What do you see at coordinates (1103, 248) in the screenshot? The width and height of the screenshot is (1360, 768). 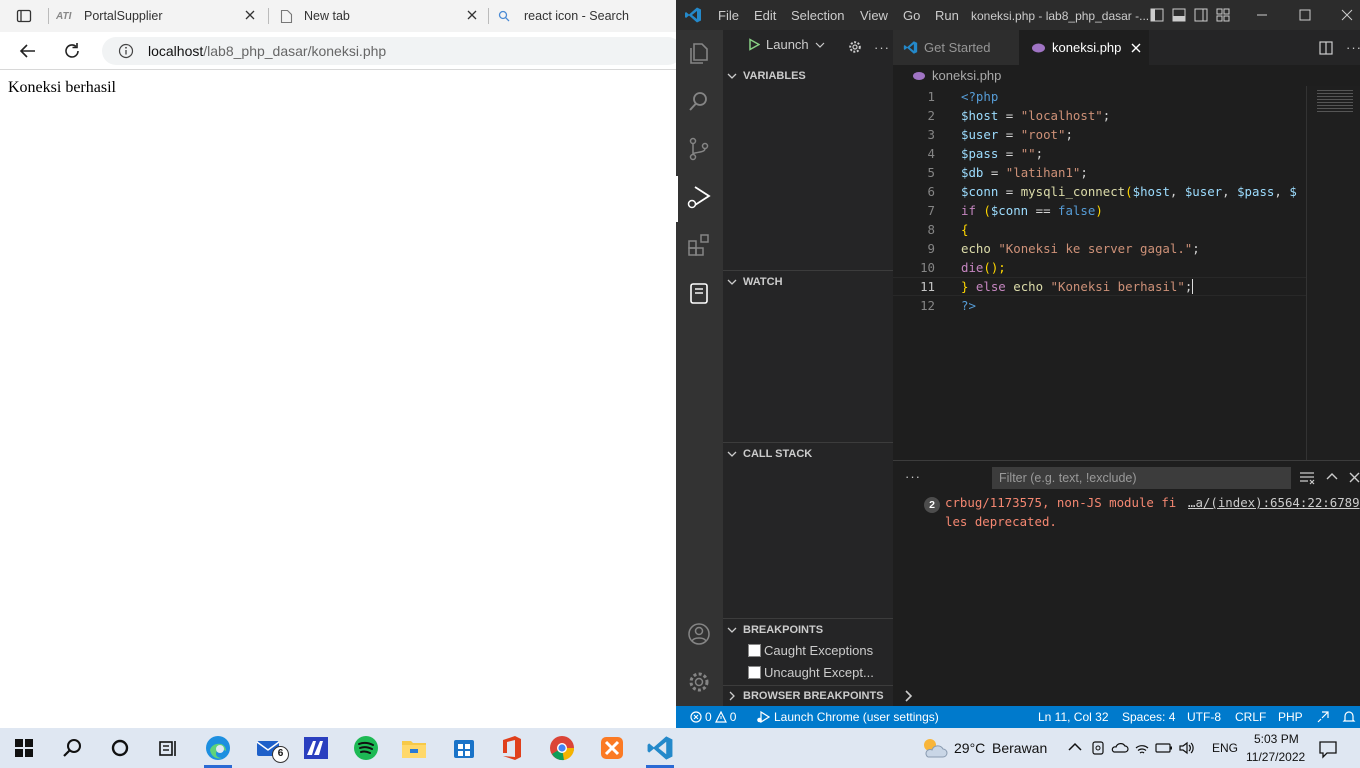 I see `code-line: 9 echo "Koneksi ke server gagal.";` at bounding box center [1103, 248].